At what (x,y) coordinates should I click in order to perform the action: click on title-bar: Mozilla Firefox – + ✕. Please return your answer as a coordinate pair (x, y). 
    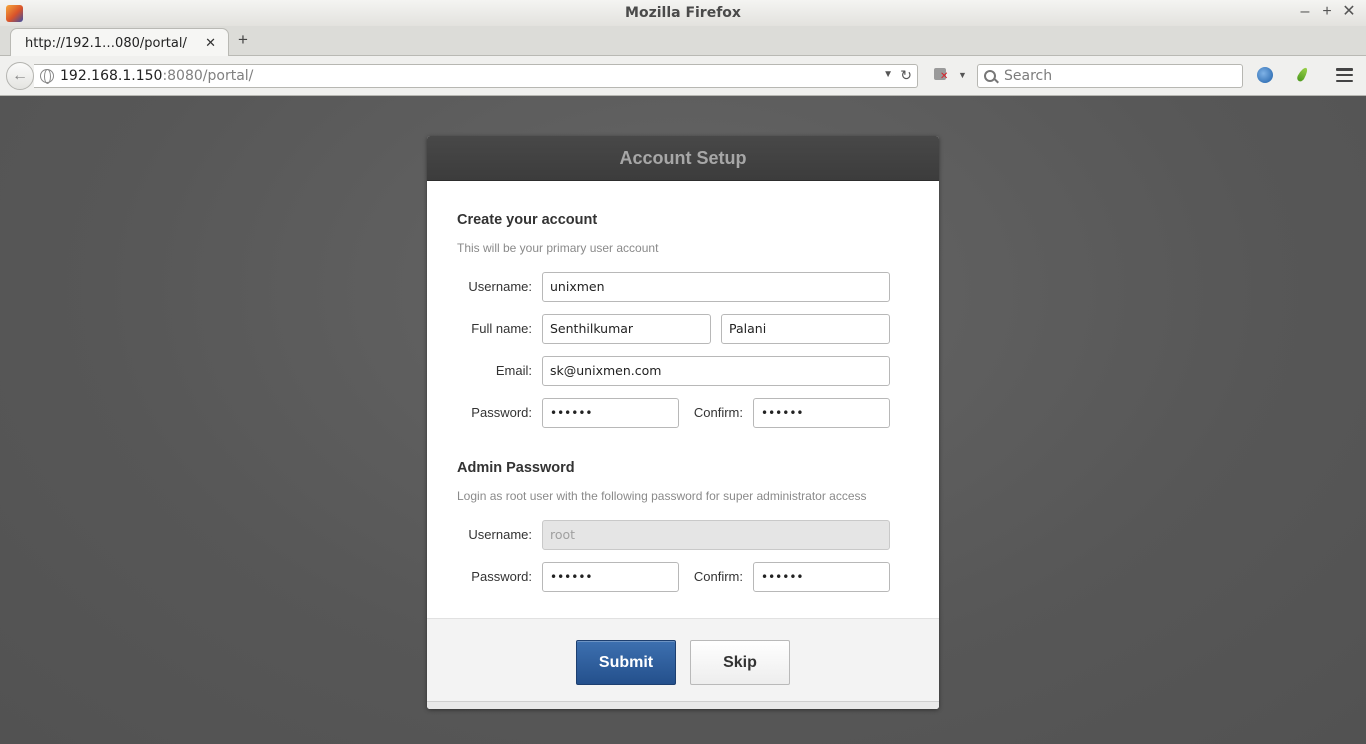
    Looking at the image, I should click on (683, 13).